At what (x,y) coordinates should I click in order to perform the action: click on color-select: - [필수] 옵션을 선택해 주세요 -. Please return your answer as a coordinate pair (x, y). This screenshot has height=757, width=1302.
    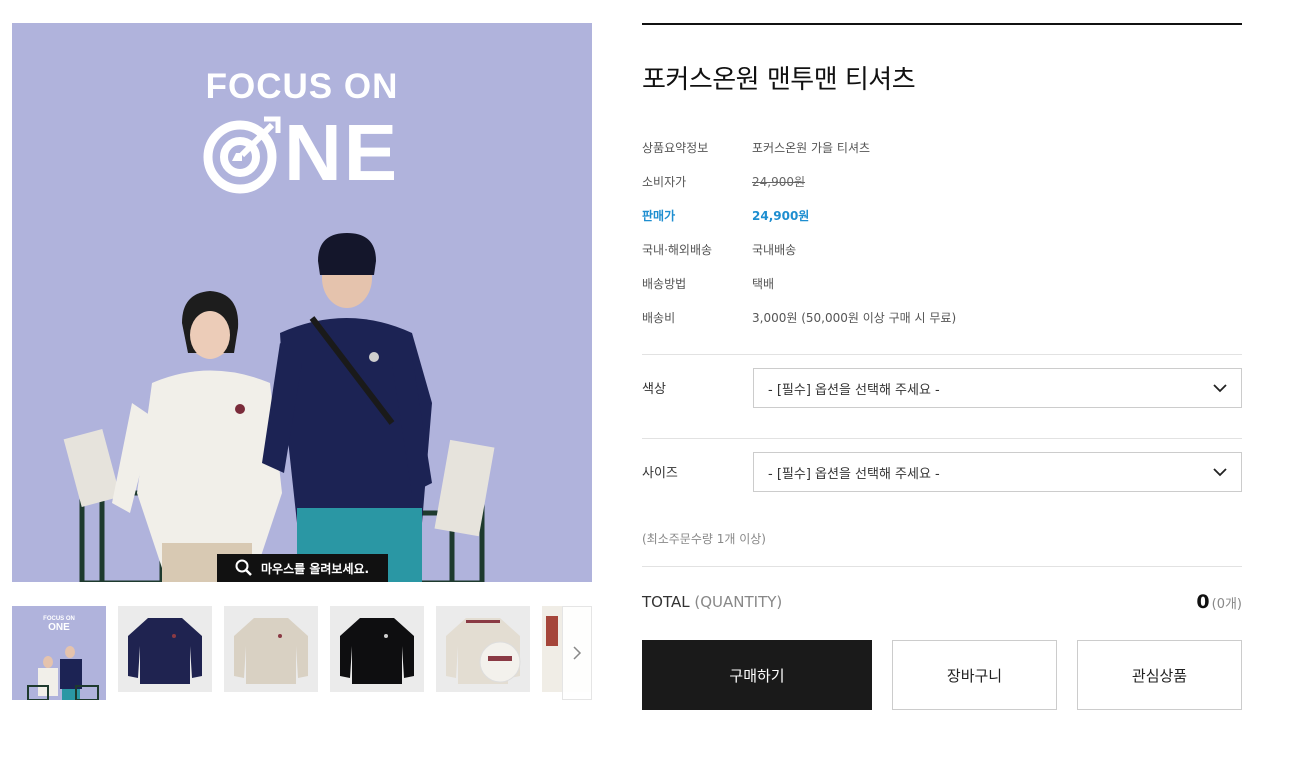
    Looking at the image, I should click on (997, 388).